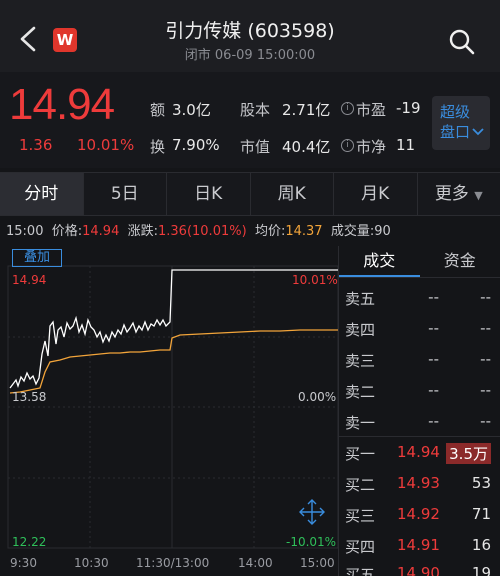 The height and width of the screenshot is (576, 500). What do you see at coordinates (315, 280) in the screenshot?
I see `pct-axis-high: 10.01%` at bounding box center [315, 280].